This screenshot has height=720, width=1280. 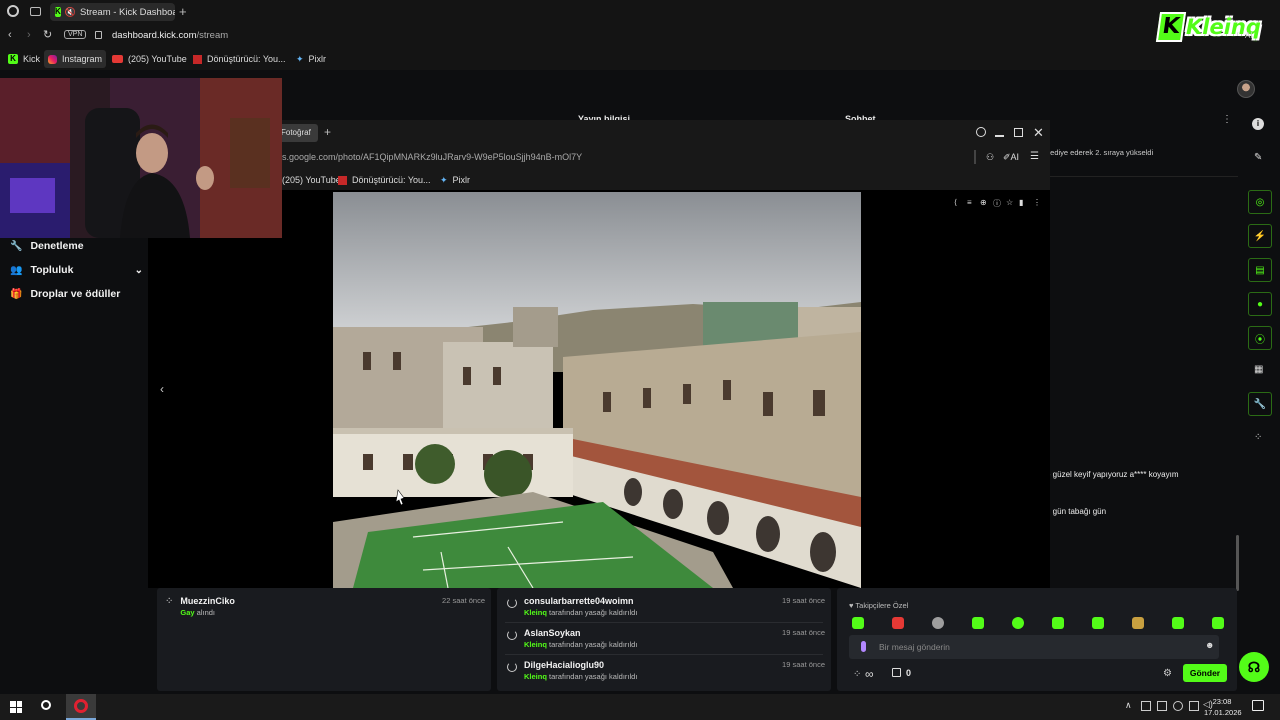 What do you see at coordinates (1021, 202) in the screenshot?
I see `trash-icon: ▮` at bounding box center [1021, 202].